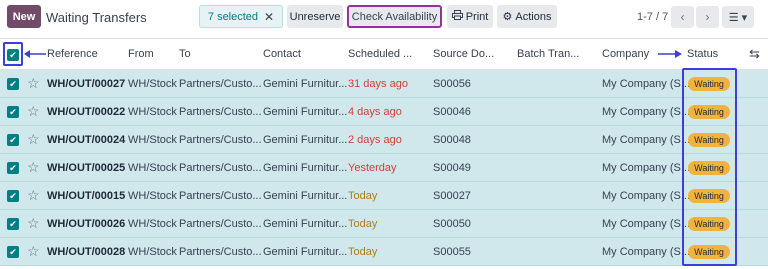 This screenshot has height=269, width=768. Describe the element at coordinates (670, 54) in the screenshot. I see `arrow-right-icon` at that location.